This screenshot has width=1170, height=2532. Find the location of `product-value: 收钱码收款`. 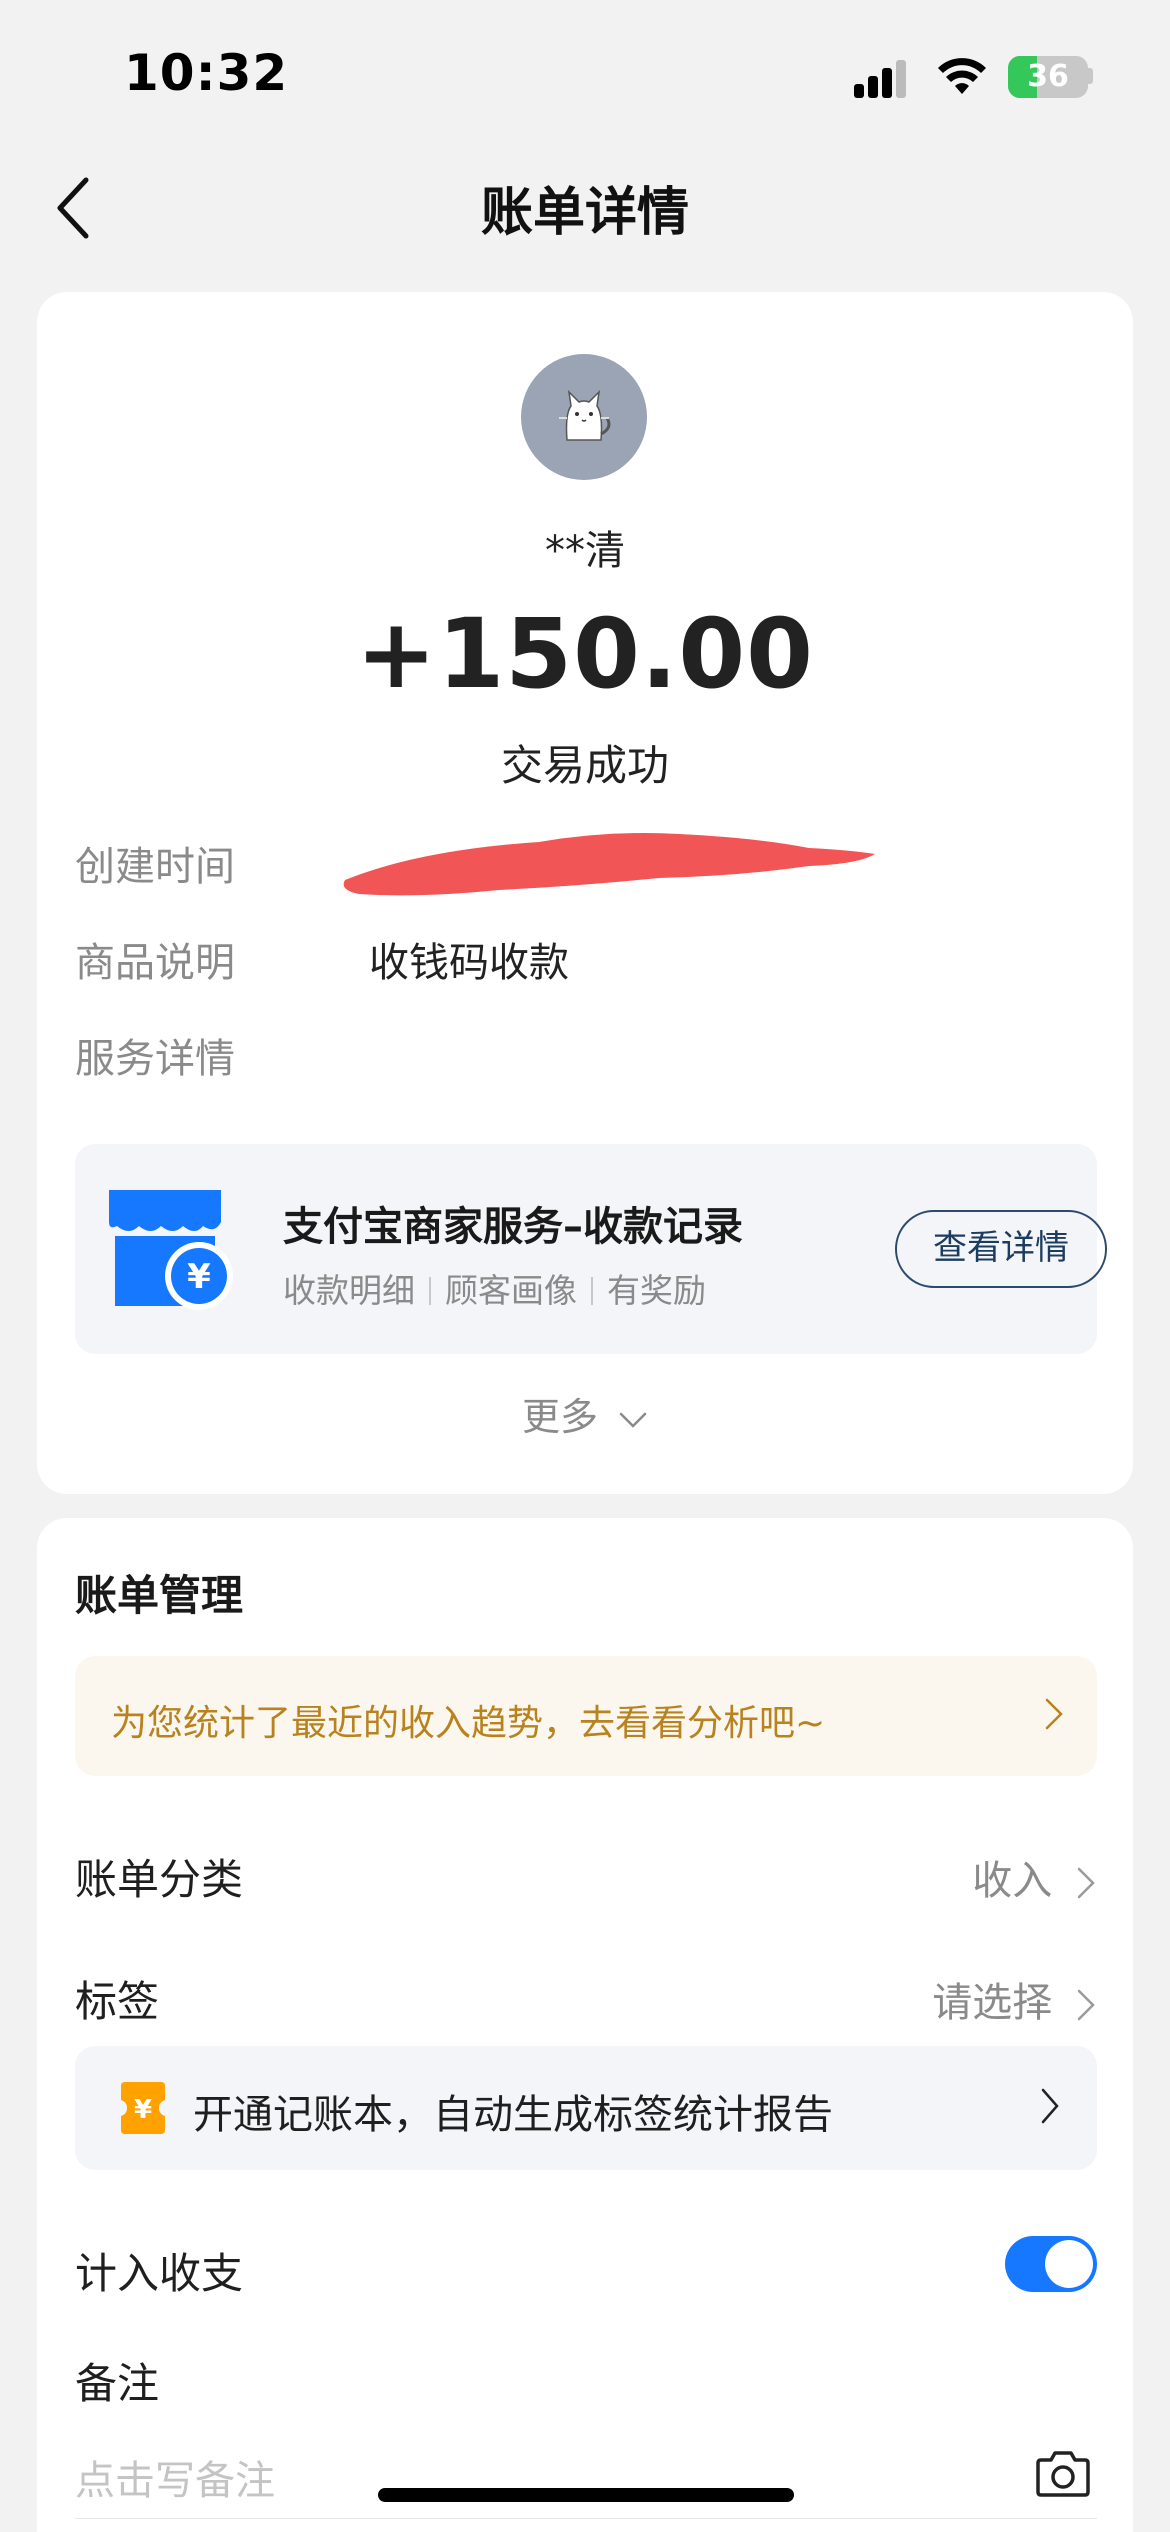

product-value: 收钱码收款 is located at coordinates (469, 963).